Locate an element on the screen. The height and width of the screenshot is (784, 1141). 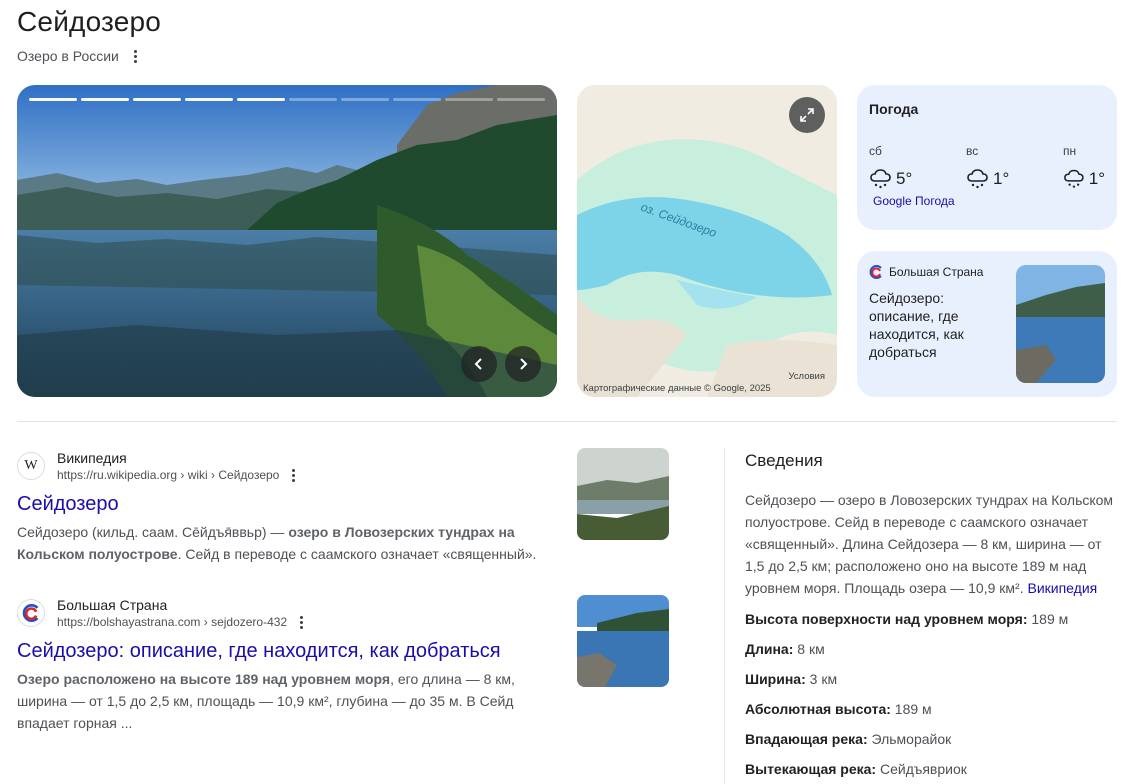
next-button is located at coordinates (523, 364).